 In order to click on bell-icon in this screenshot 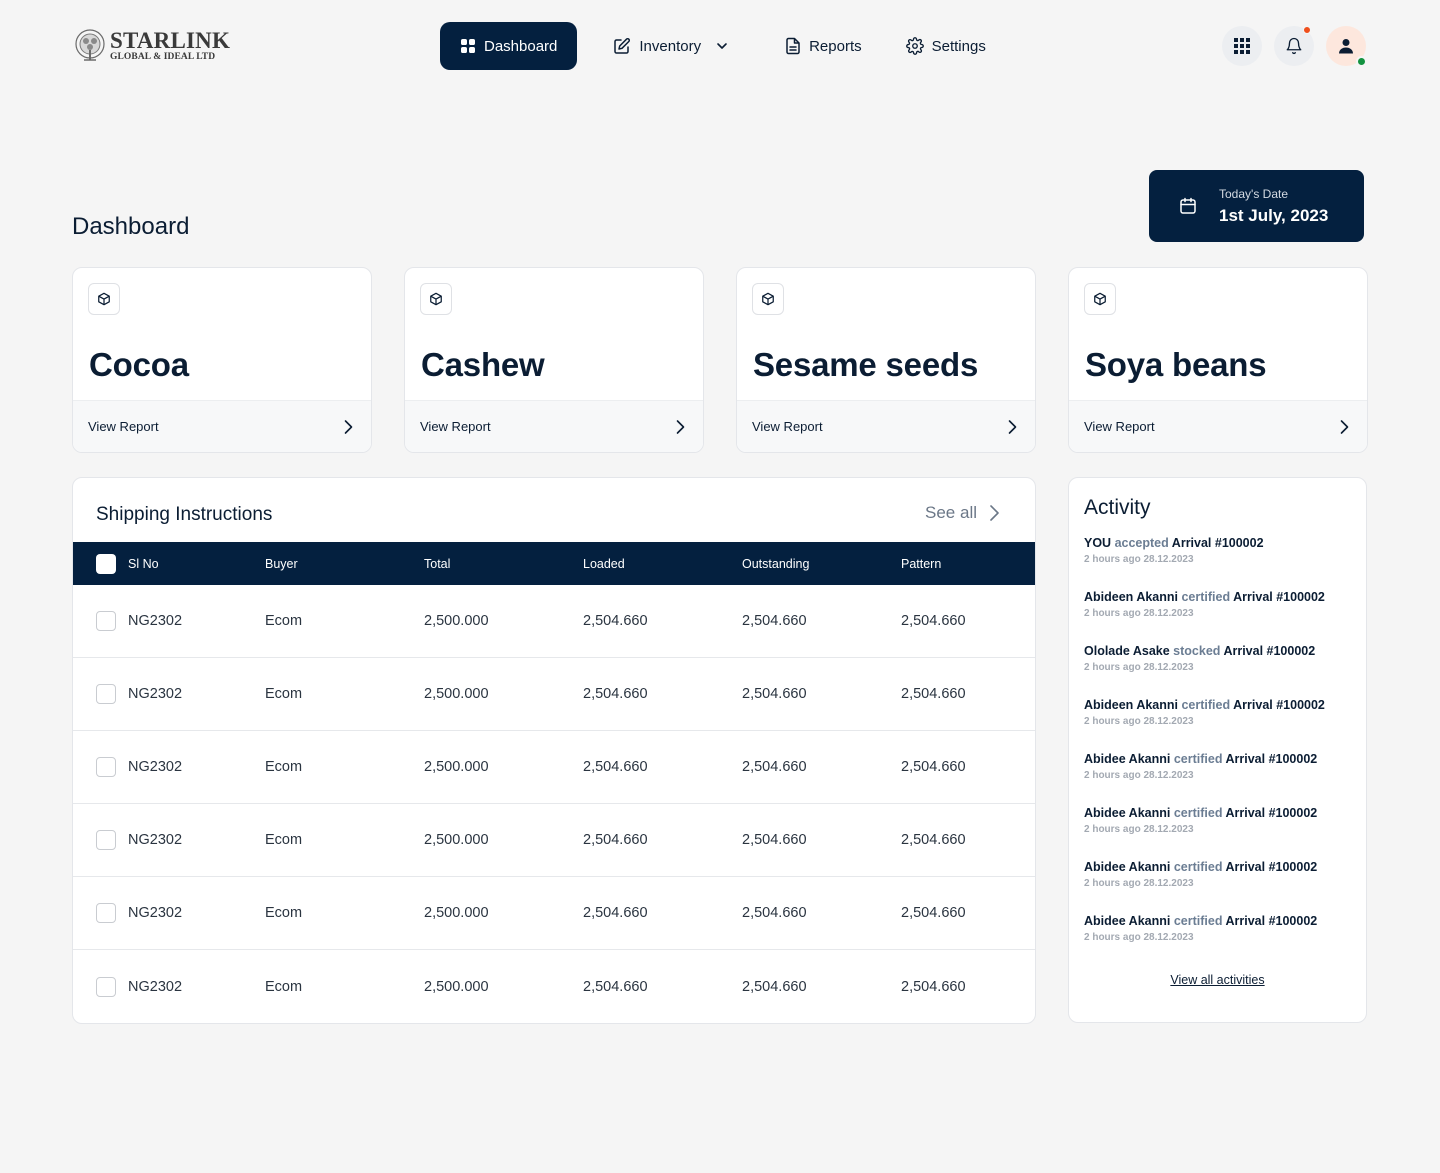, I will do `click(1294, 46)`.